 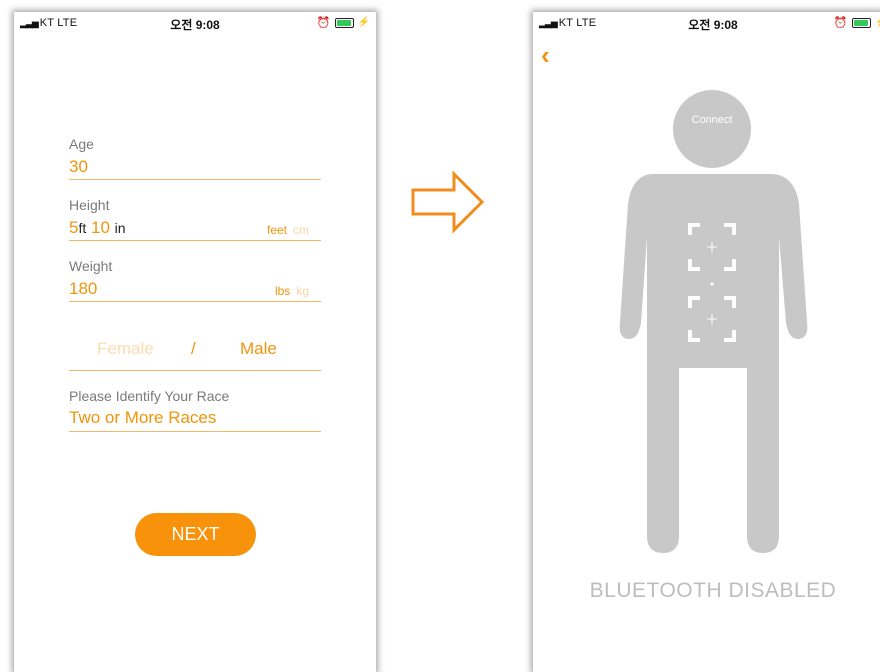 What do you see at coordinates (282, 291) in the screenshot?
I see `unit-lbs-option: lbs` at bounding box center [282, 291].